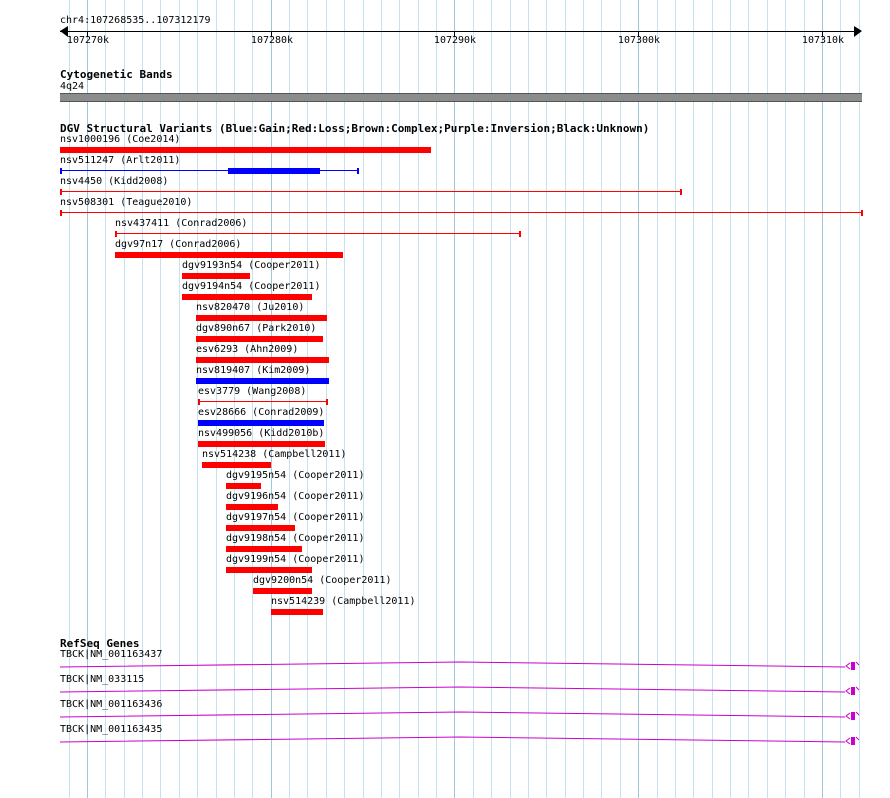  I want to click on variant-label: dgv97n17 (Conrad2006), so click(178, 244).